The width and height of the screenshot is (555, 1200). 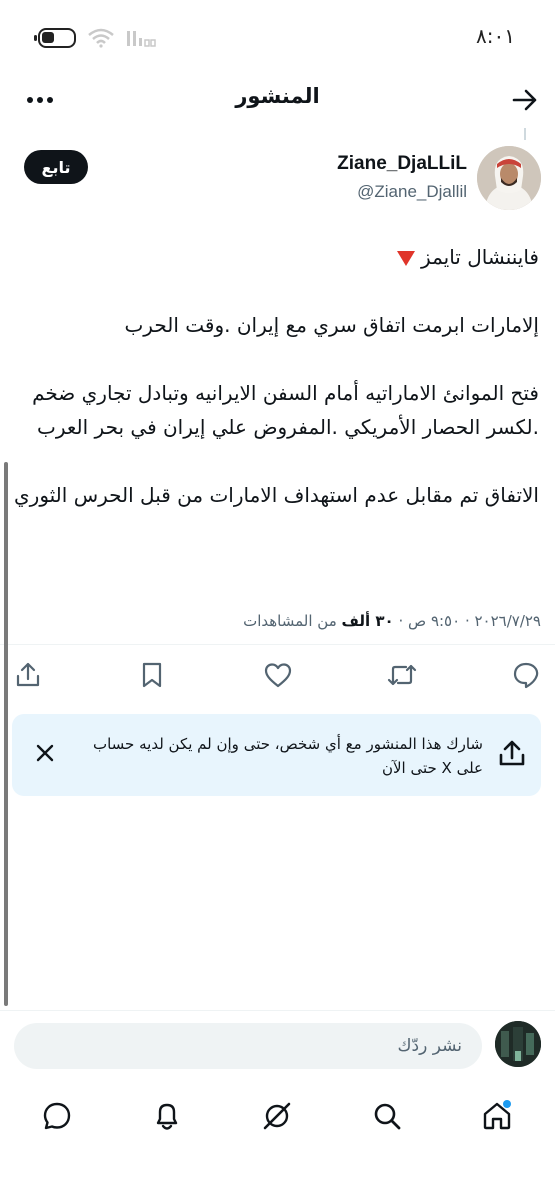 What do you see at coordinates (467, 621) in the screenshot?
I see `post-timestamp: ٢٠٢٦/٧/٢٩ · ٩:٥٠ ص ·` at bounding box center [467, 621].